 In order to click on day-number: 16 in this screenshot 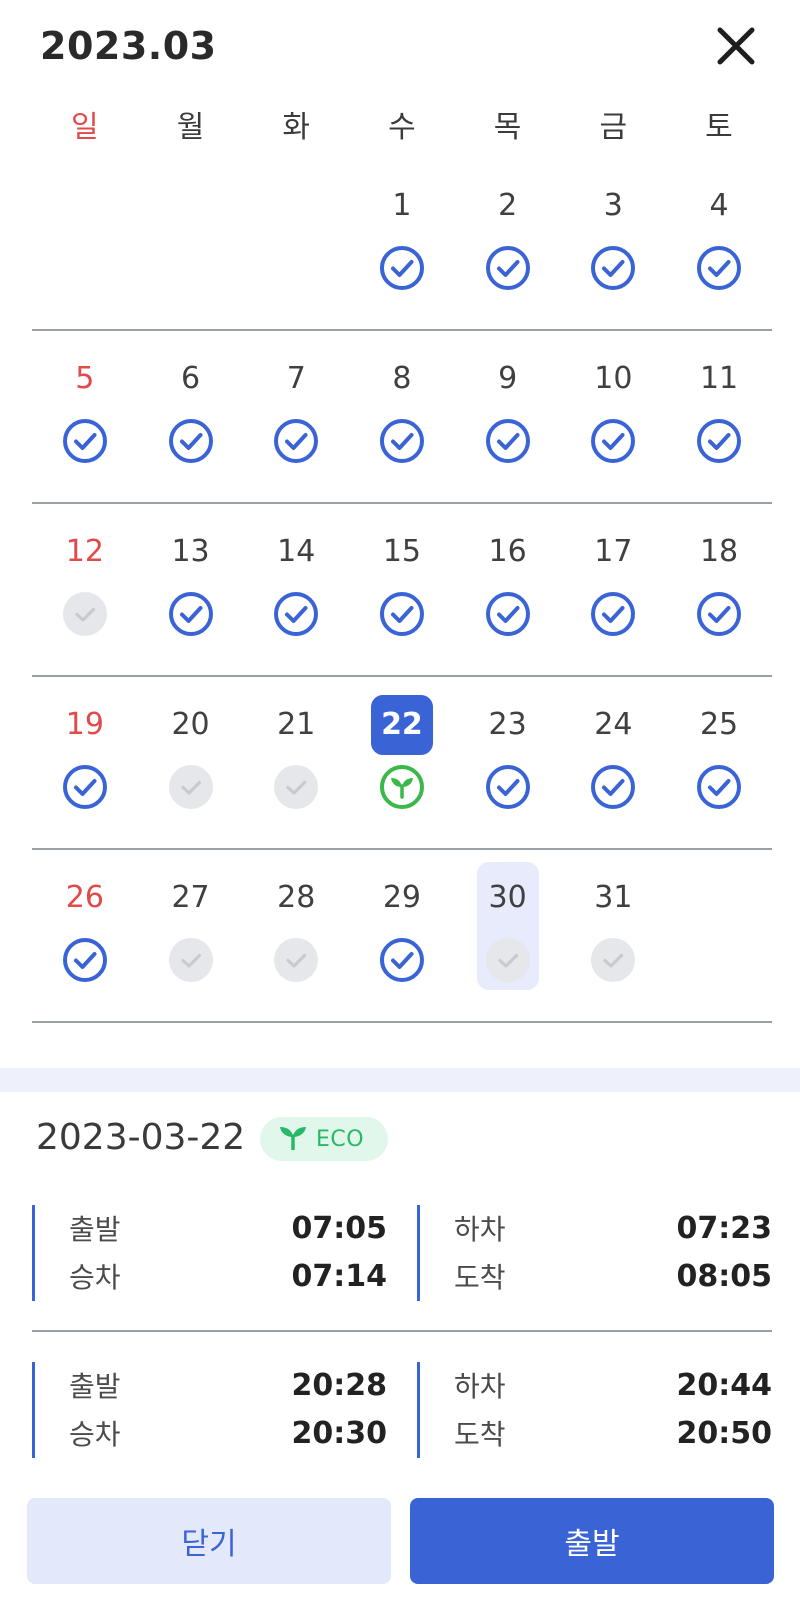, I will do `click(507, 551)`.